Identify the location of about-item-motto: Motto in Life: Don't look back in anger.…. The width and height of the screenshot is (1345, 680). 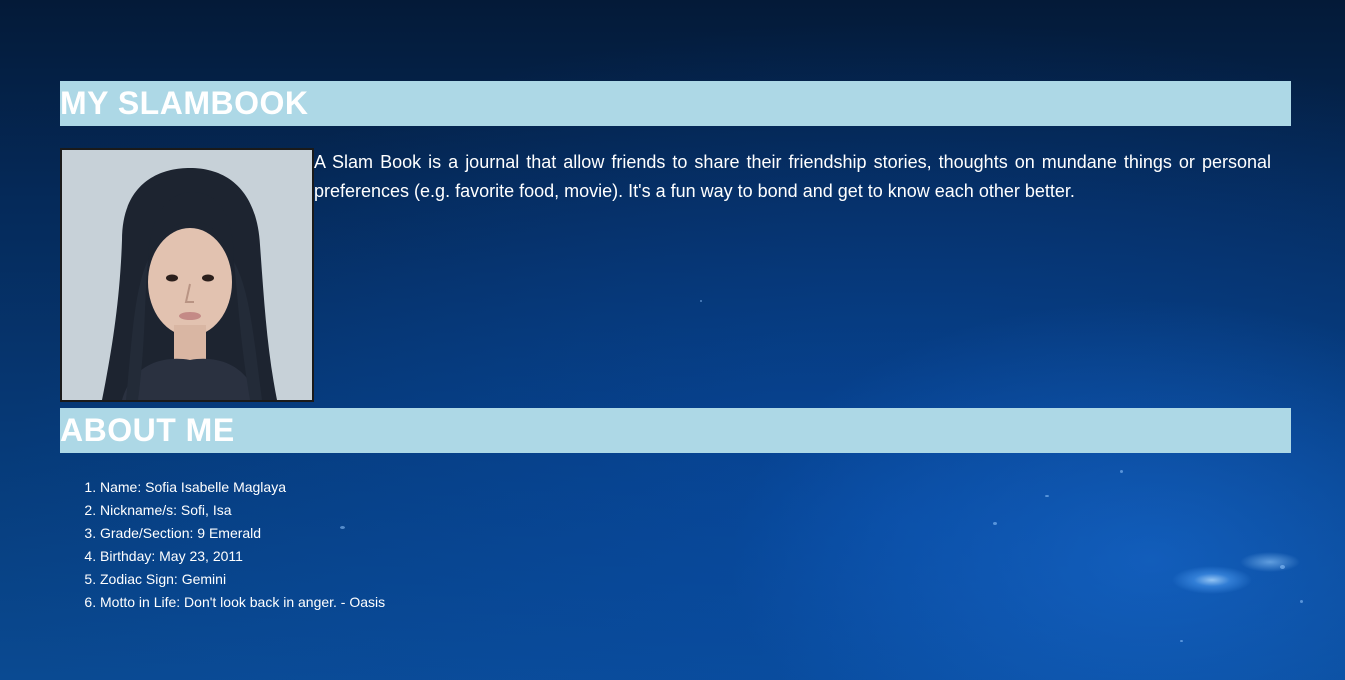
(242, 602).